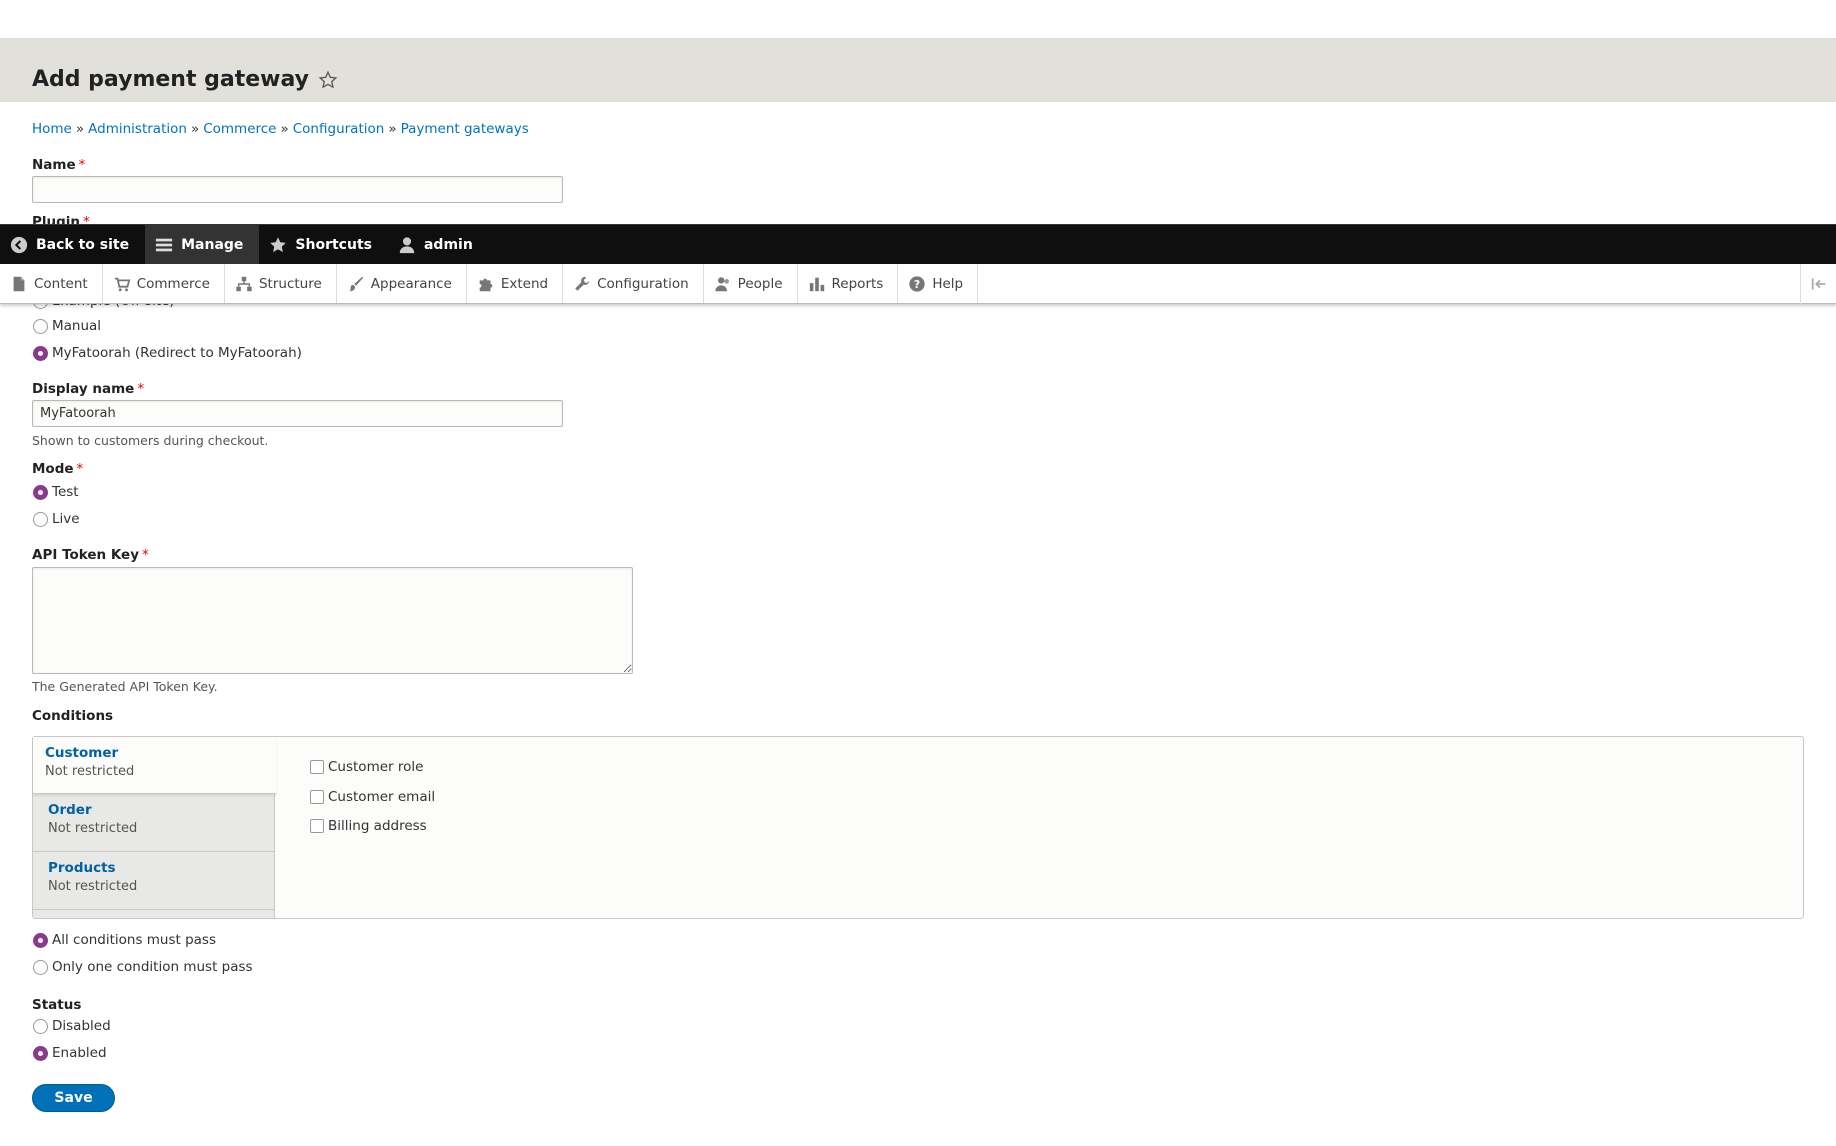  I want to click on vtab-order: Order Not restricted, so click(154, 823).